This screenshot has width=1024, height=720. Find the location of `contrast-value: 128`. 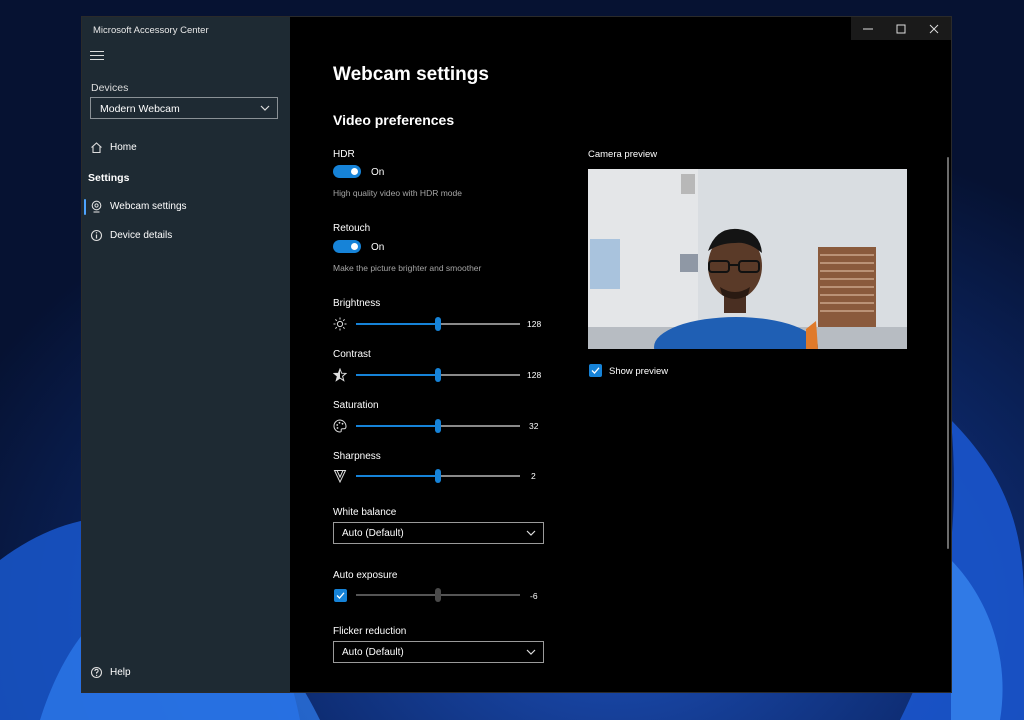

contrast-value: 128 is located at coordinates (534, 375).